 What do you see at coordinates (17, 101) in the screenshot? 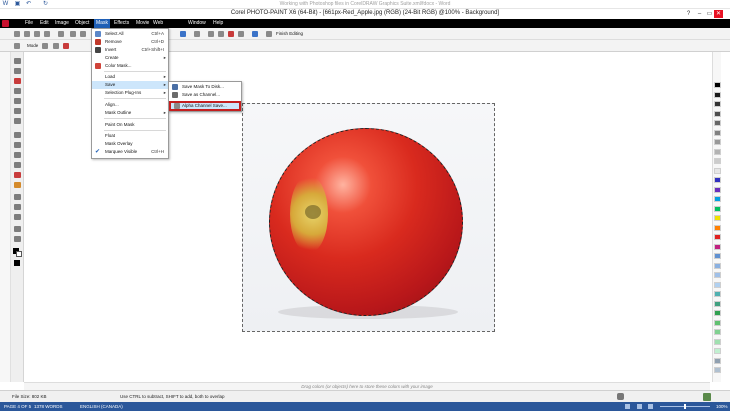
I see `magic-wand-icon` at bounding box center [17, 101].